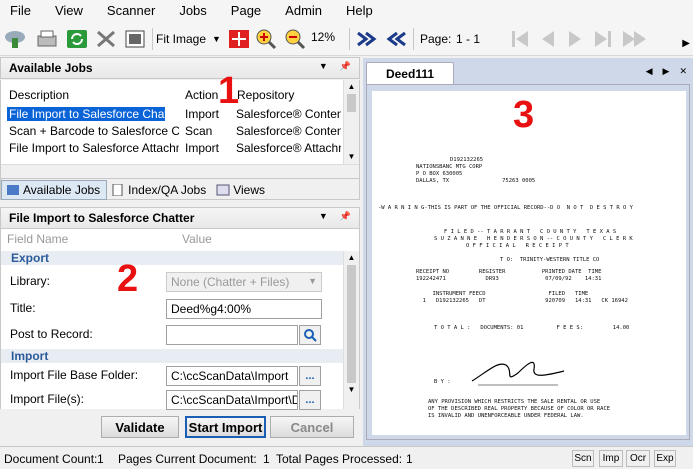  What do you see at coordinates (359, 11) in the screenshot?
I see `menu-help: Help` at bounding box center [359, 11].